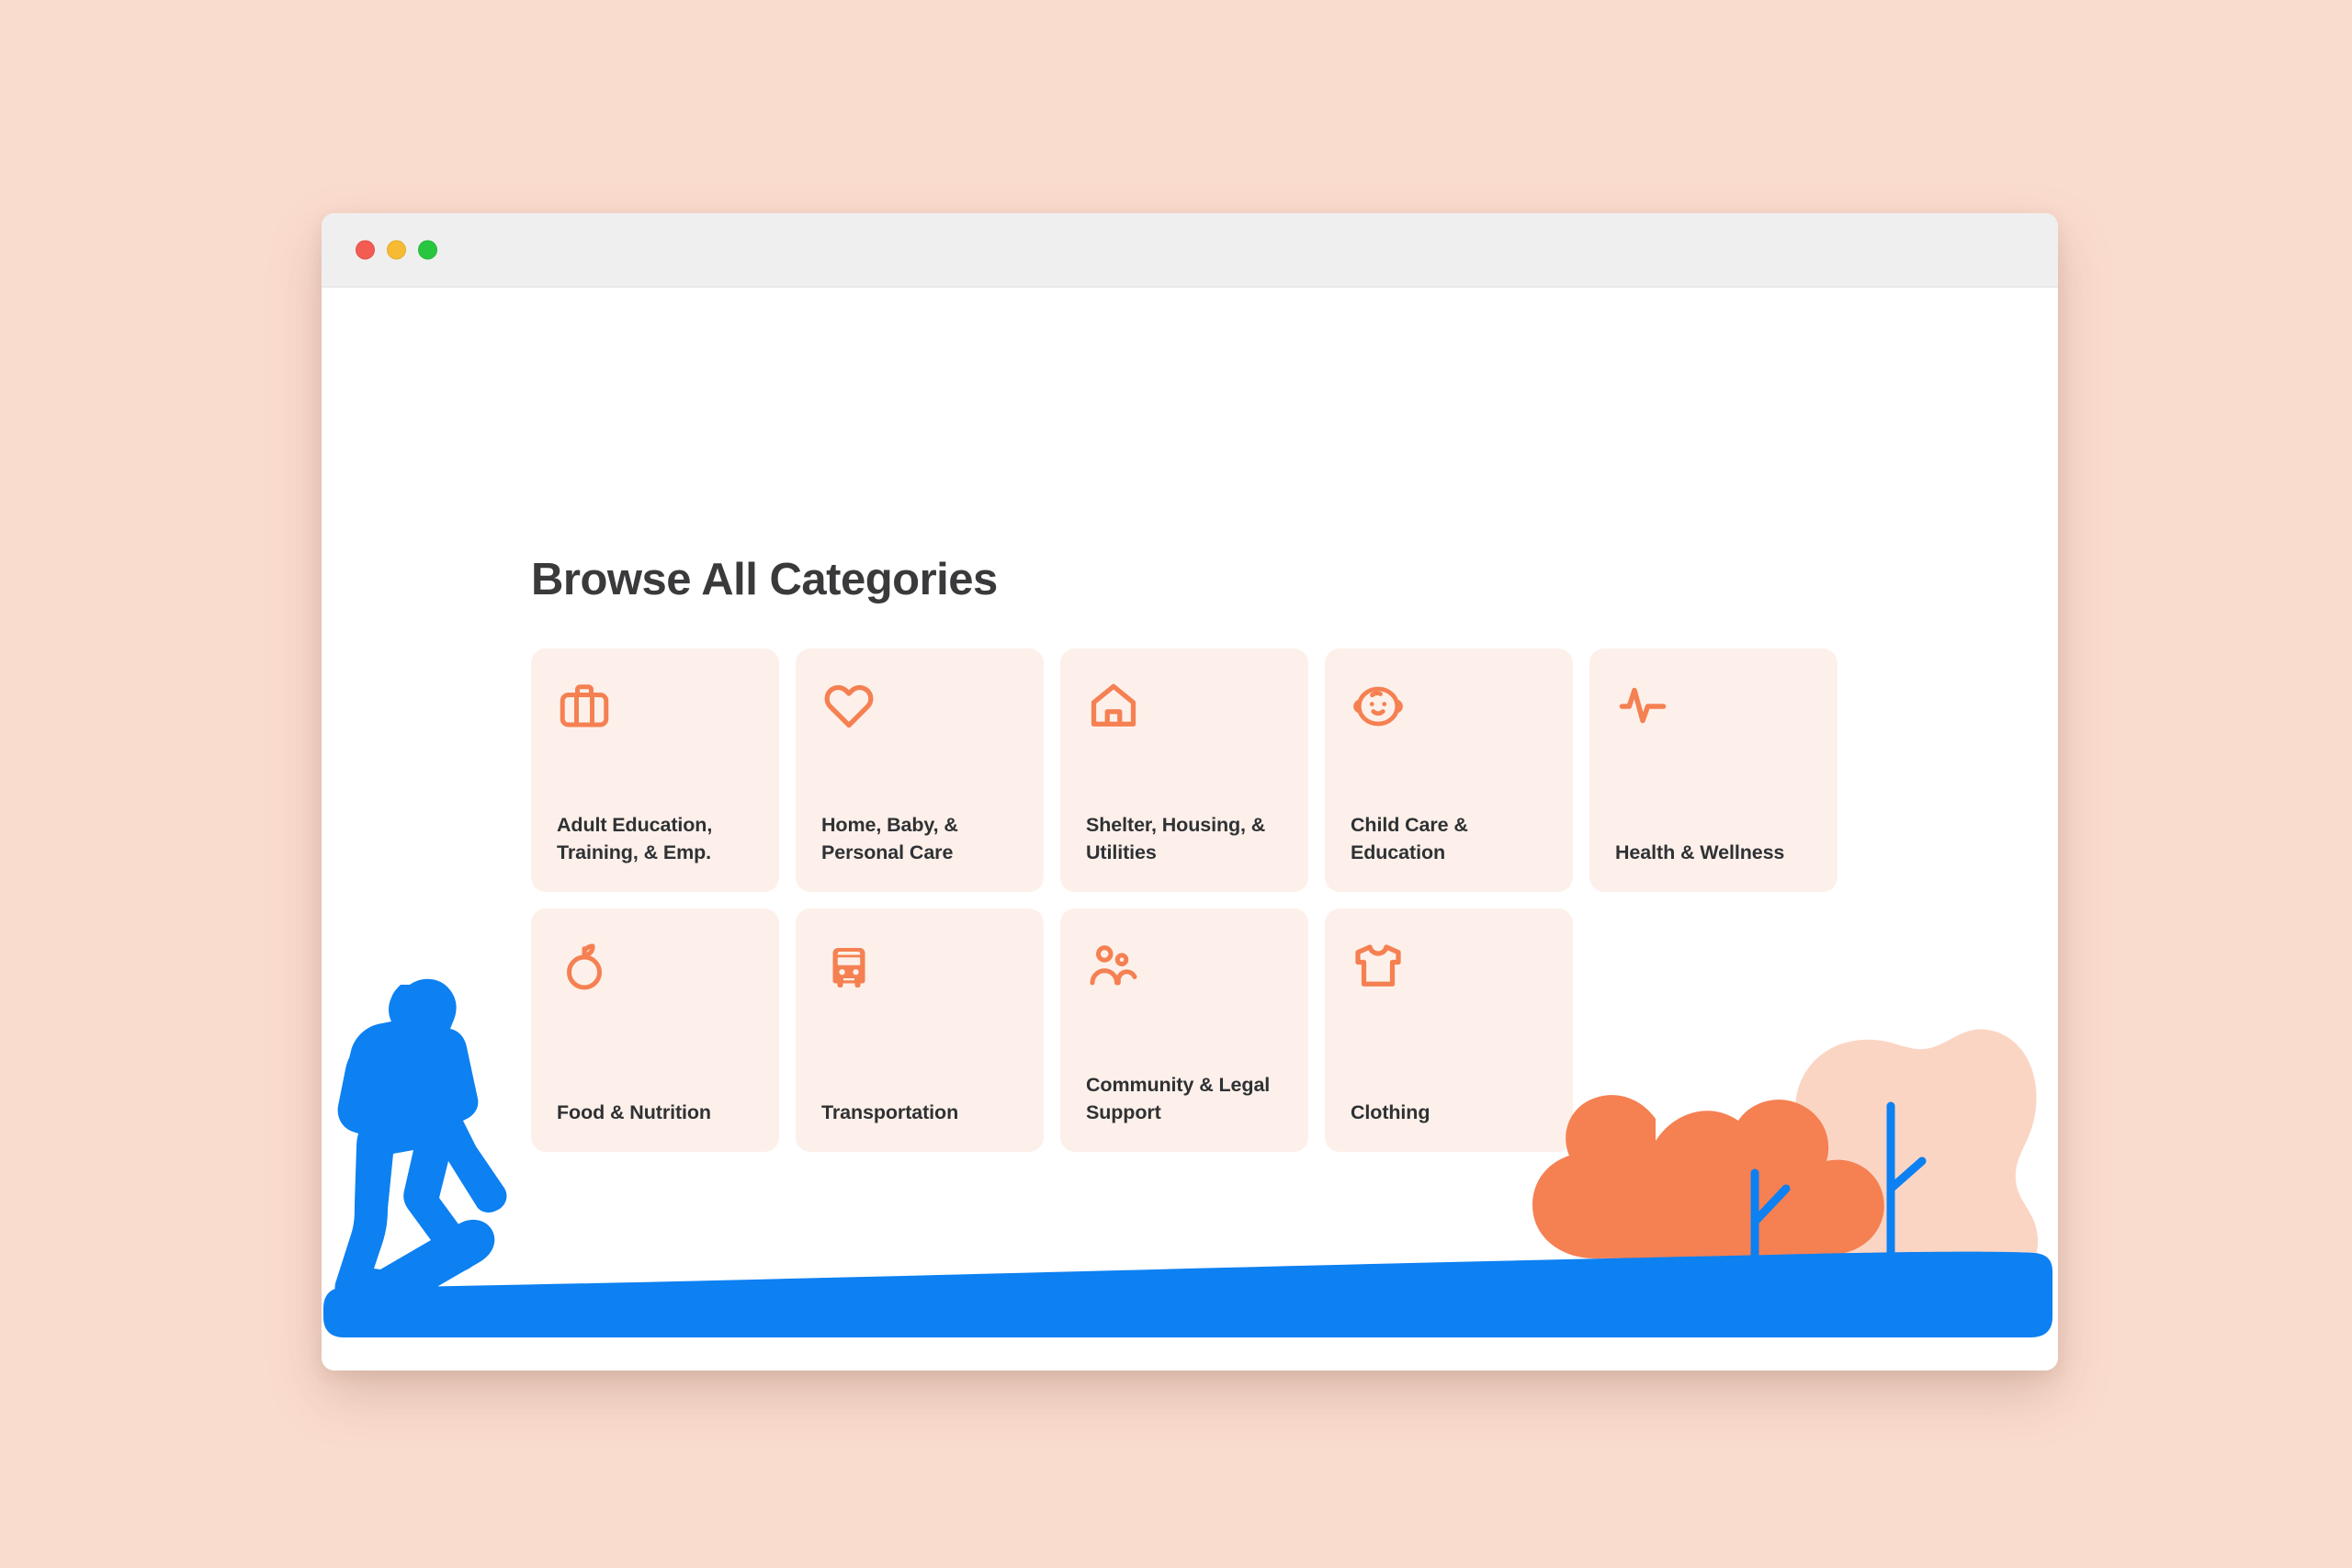 This screenshot has height=1568, width=2352. Describe the element at coordinates (889, 838) in the screenshot. I see `category-label: Home, Baby, & Personal Care` at that location.